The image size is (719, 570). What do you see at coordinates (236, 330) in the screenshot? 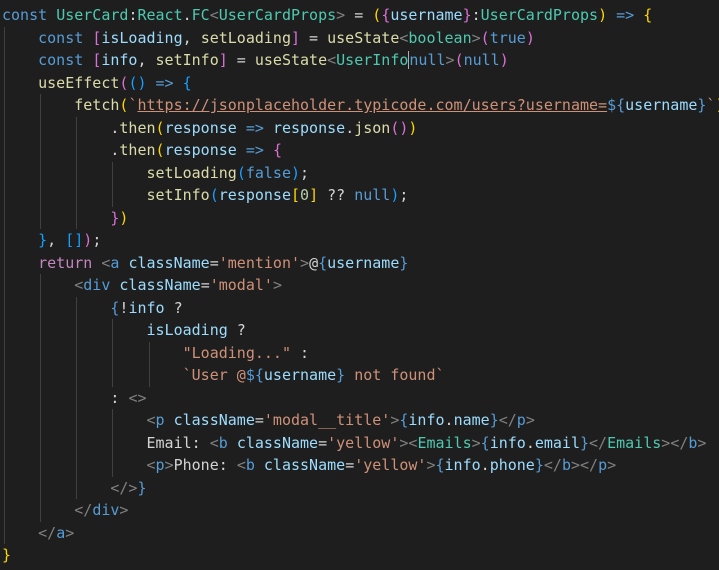
I see `code-token: ?` at bounding box center [236, 330].